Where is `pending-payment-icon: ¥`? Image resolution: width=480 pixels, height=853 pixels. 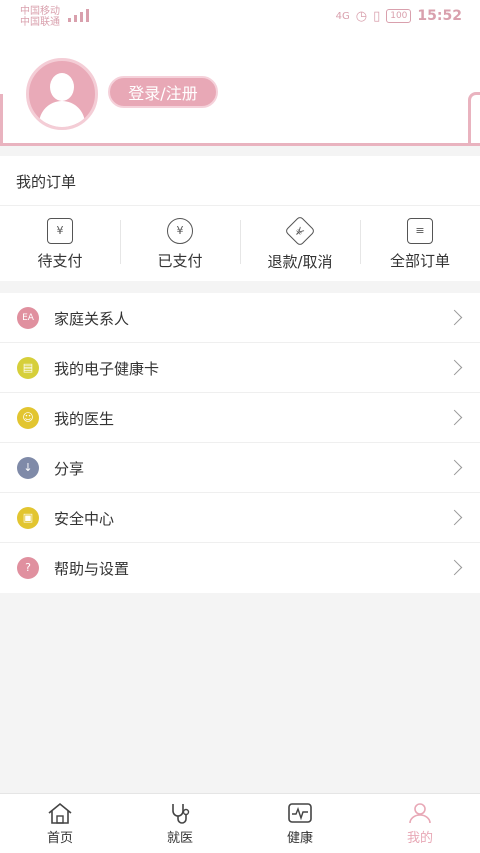 pending-payment-icon: ¥ is located at coordinates (60, 231).